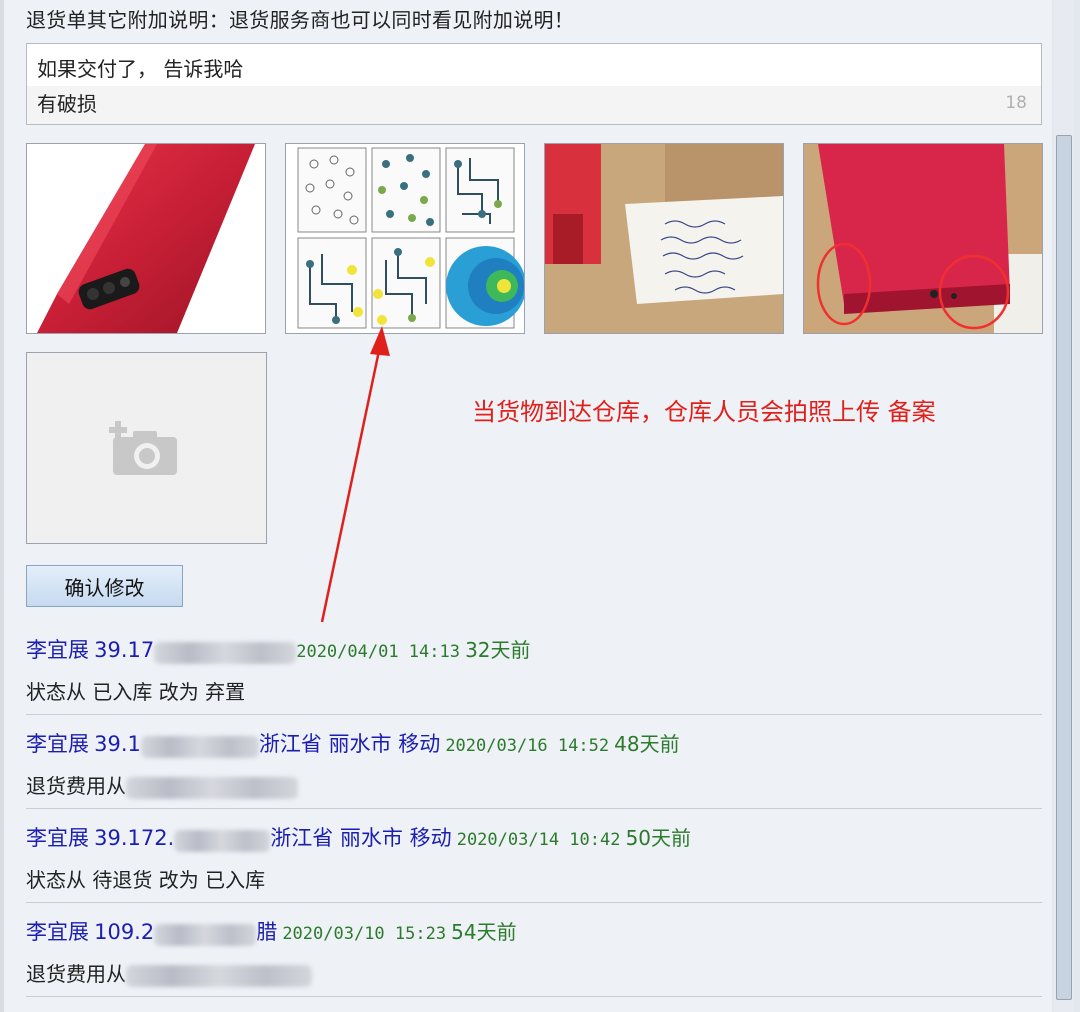  Describe the element at coordinates (658, 838) in the screenshot. I see `log-ago: 50天前` at that location.